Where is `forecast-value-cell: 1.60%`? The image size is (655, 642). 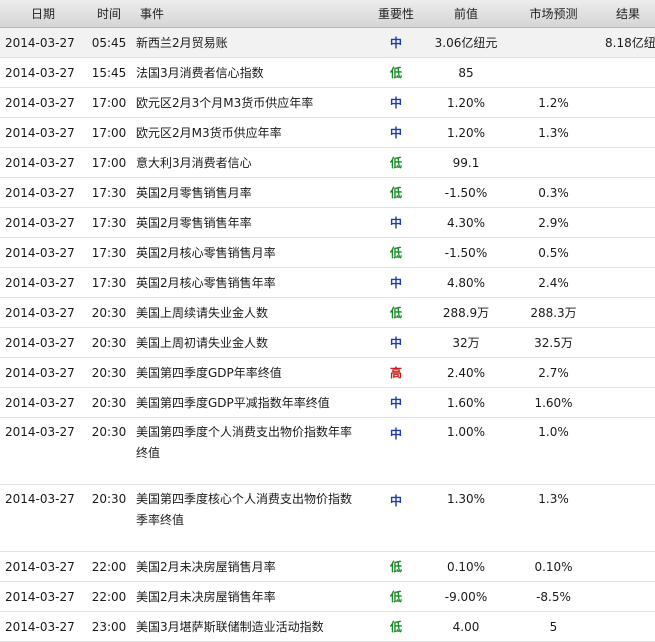 forecast-value-cell: 1.60% is located at coordinates (553, 402).